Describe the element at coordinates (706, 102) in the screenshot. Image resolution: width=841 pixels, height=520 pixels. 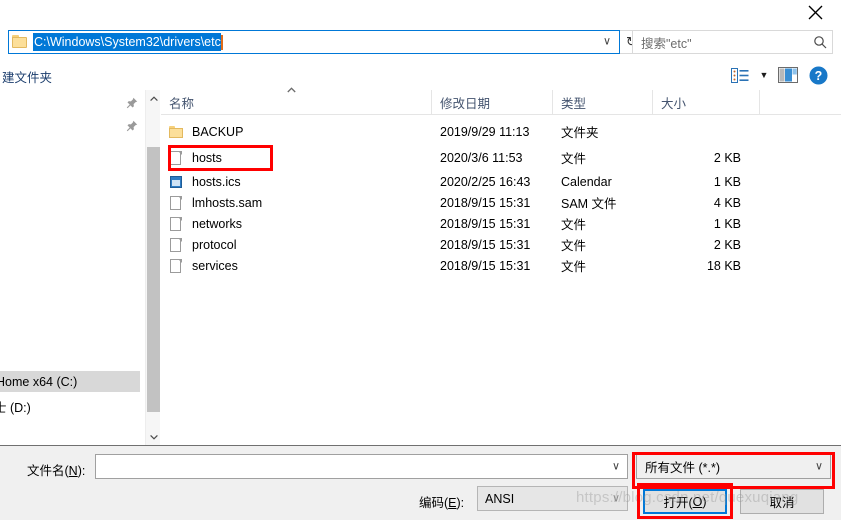
I see `column-header-size: 大小` at that location.